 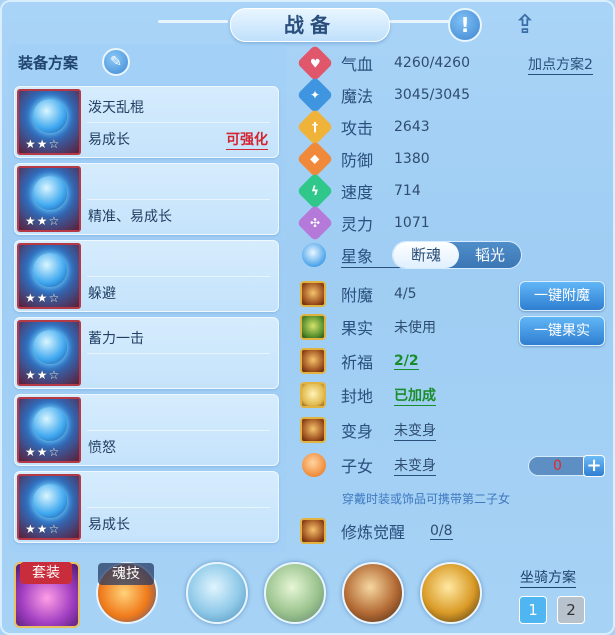 I want to click on extra-label: 祈福, so click(x=357, y=362).